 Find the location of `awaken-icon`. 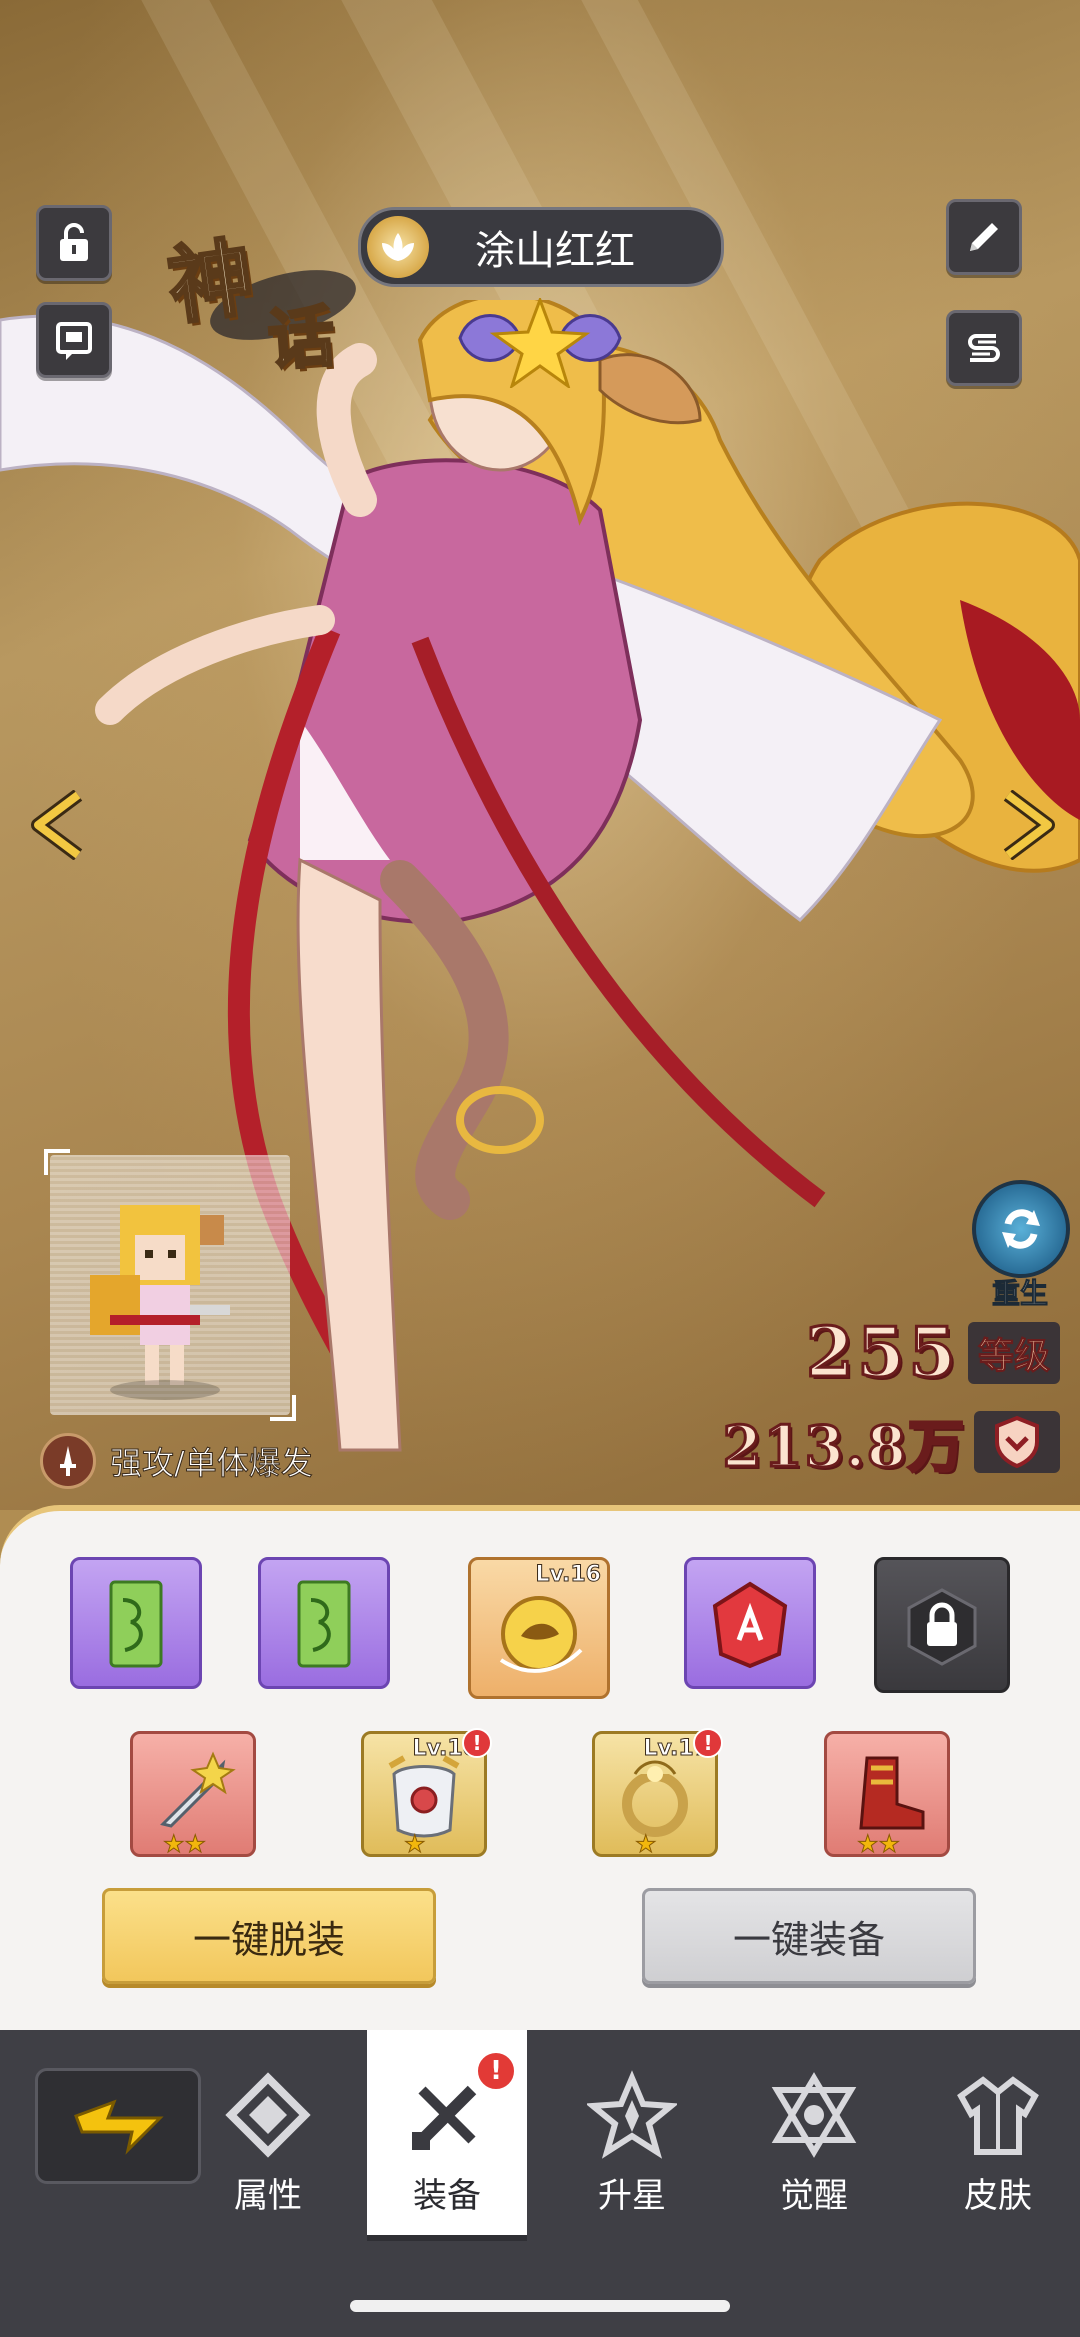

awaken-icon is located at coordinates (814, 2115).